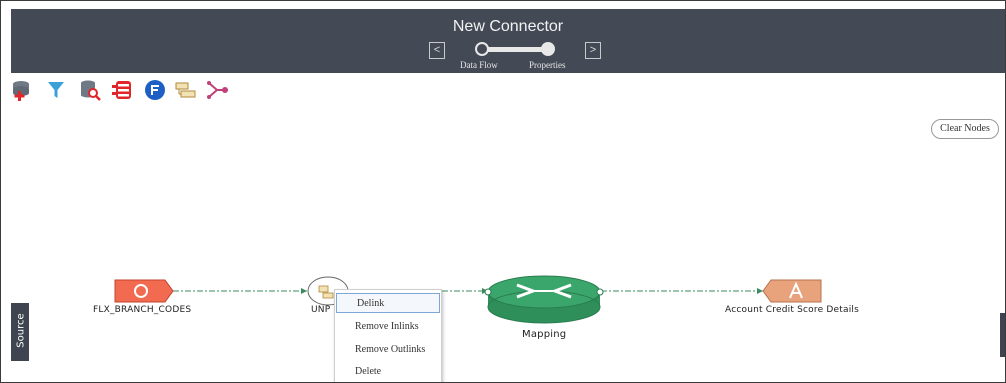 The image size is (1006, 383). What do you see at coordinates (544, 334) in the screenshot?
I see `mapping-node-label: Mapping` at bounding box center [544, 334].